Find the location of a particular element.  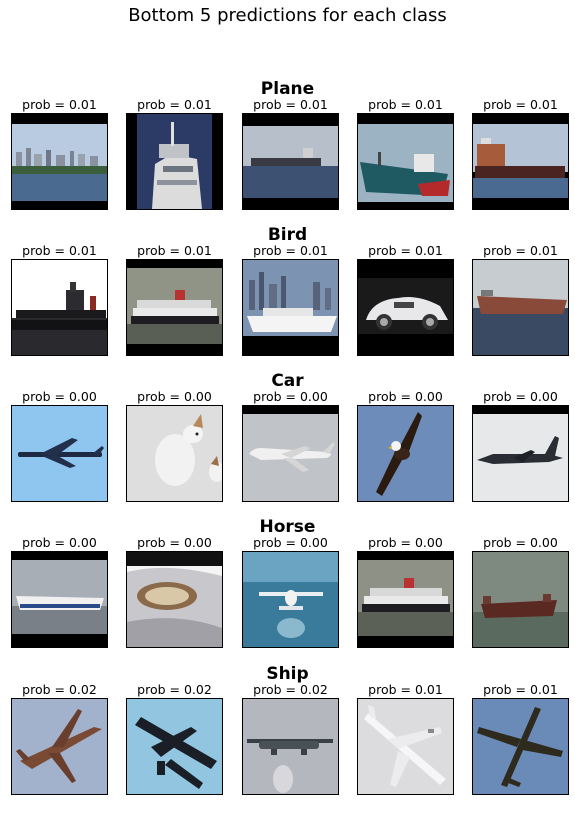

class-title: Bird is located at coordinates (287, 235).